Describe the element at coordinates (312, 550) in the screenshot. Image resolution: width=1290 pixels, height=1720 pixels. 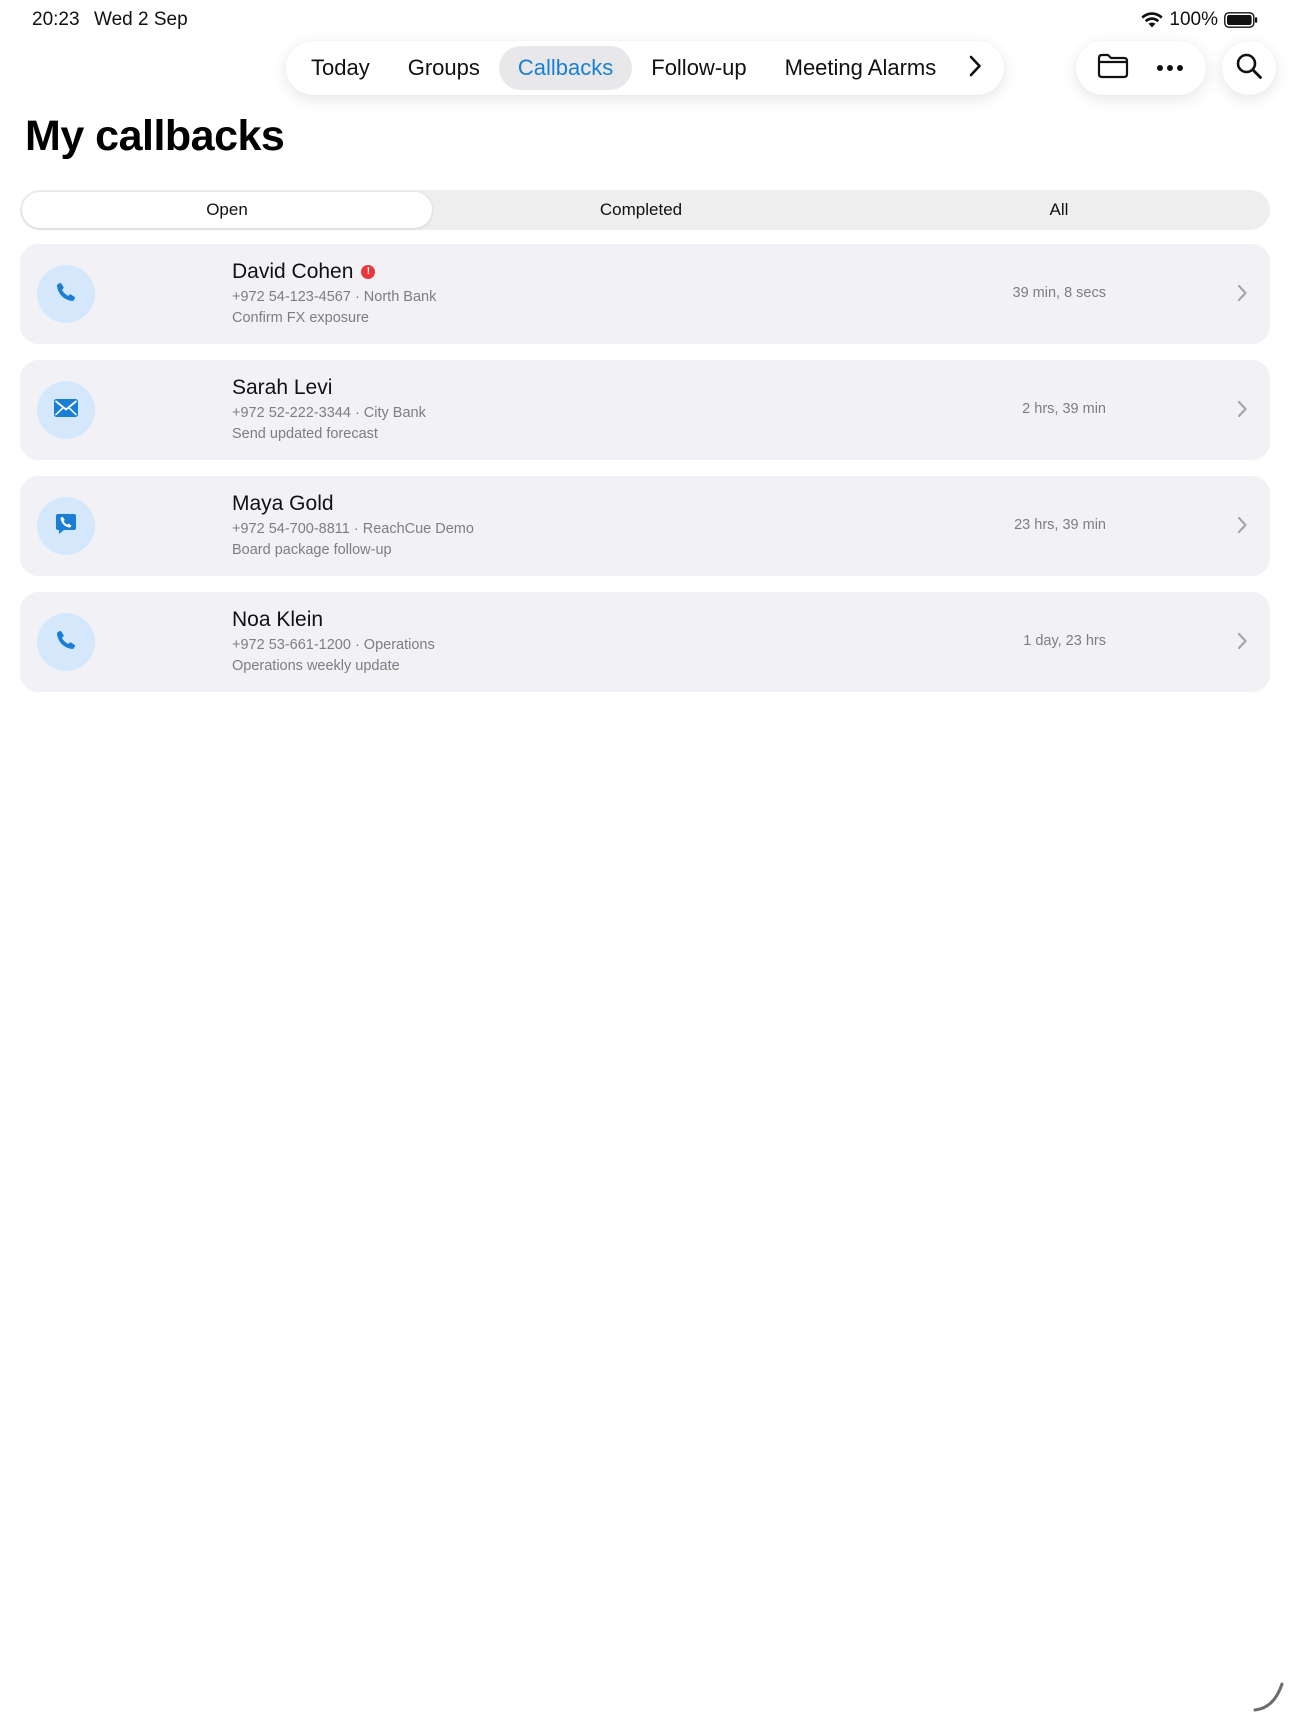
I see `callback-note: Board package follow-up` at that location.